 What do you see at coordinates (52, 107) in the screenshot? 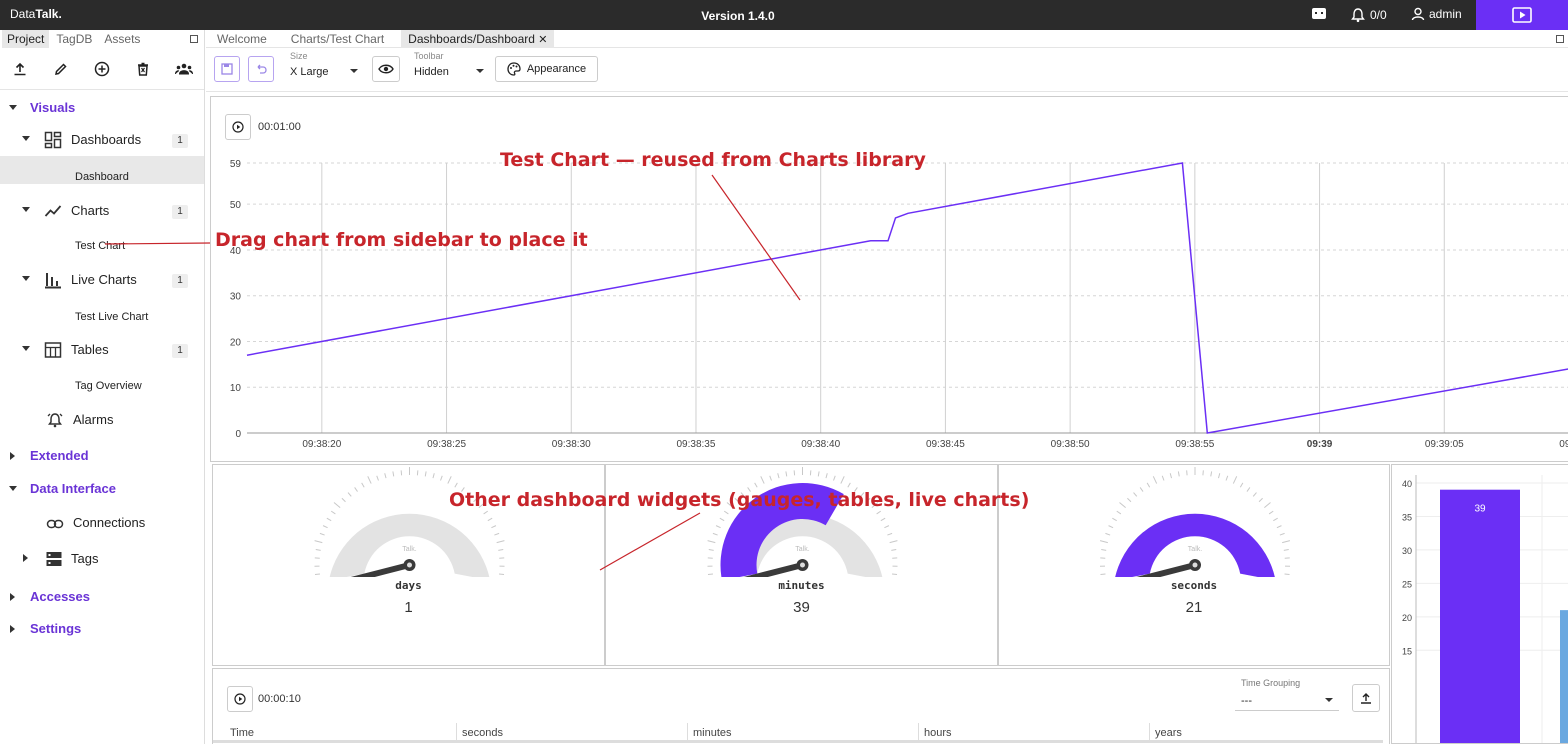
I see `tree-section-visuals: Visuals` at bounding box center [52, 107].